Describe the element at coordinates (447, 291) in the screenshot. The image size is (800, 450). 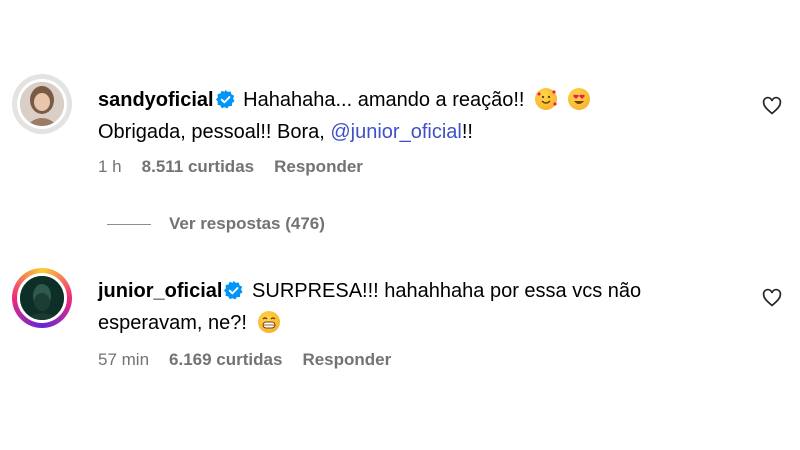
I see `comment-line-1: SURPRESA!!! hahahhaha por essa vcs não` at that location.